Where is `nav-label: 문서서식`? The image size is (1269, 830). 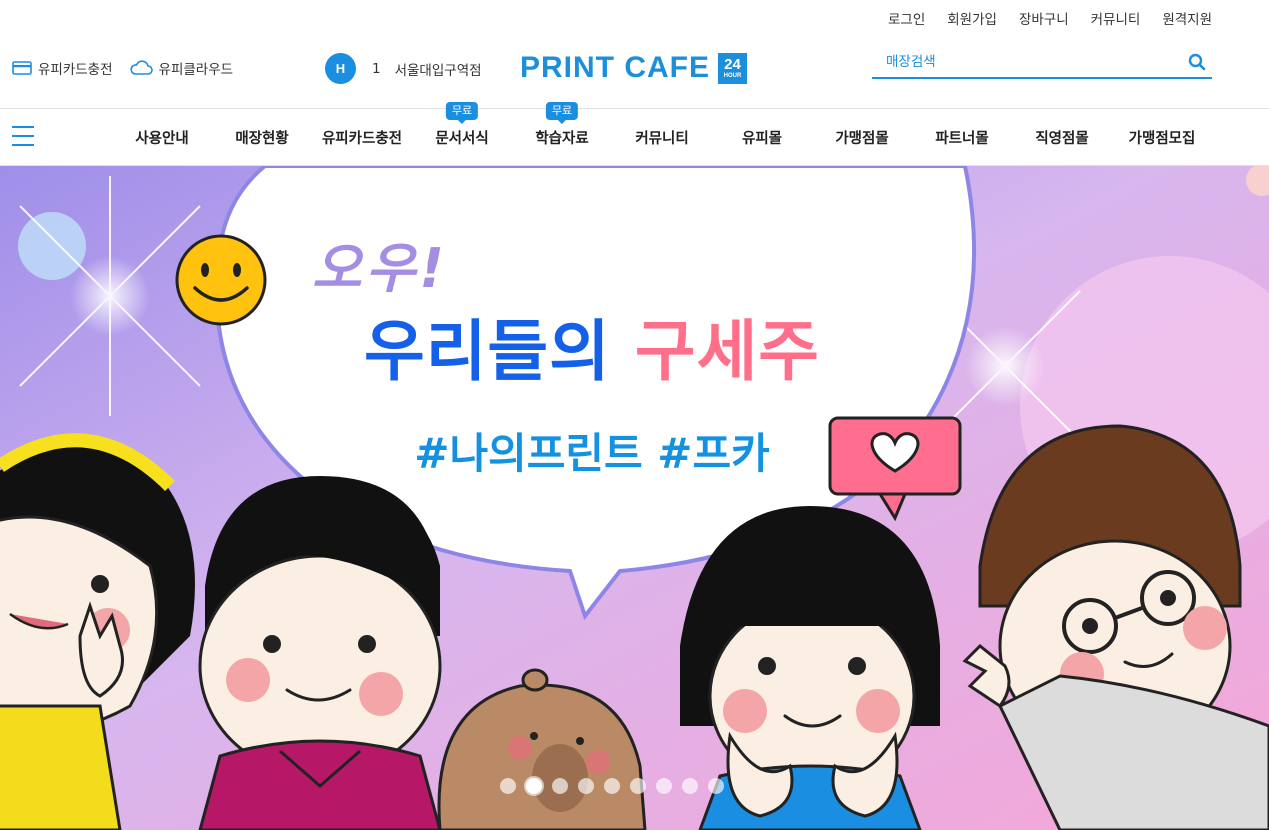 nav-label: 문서서식 is located at coordinates (462, 138).